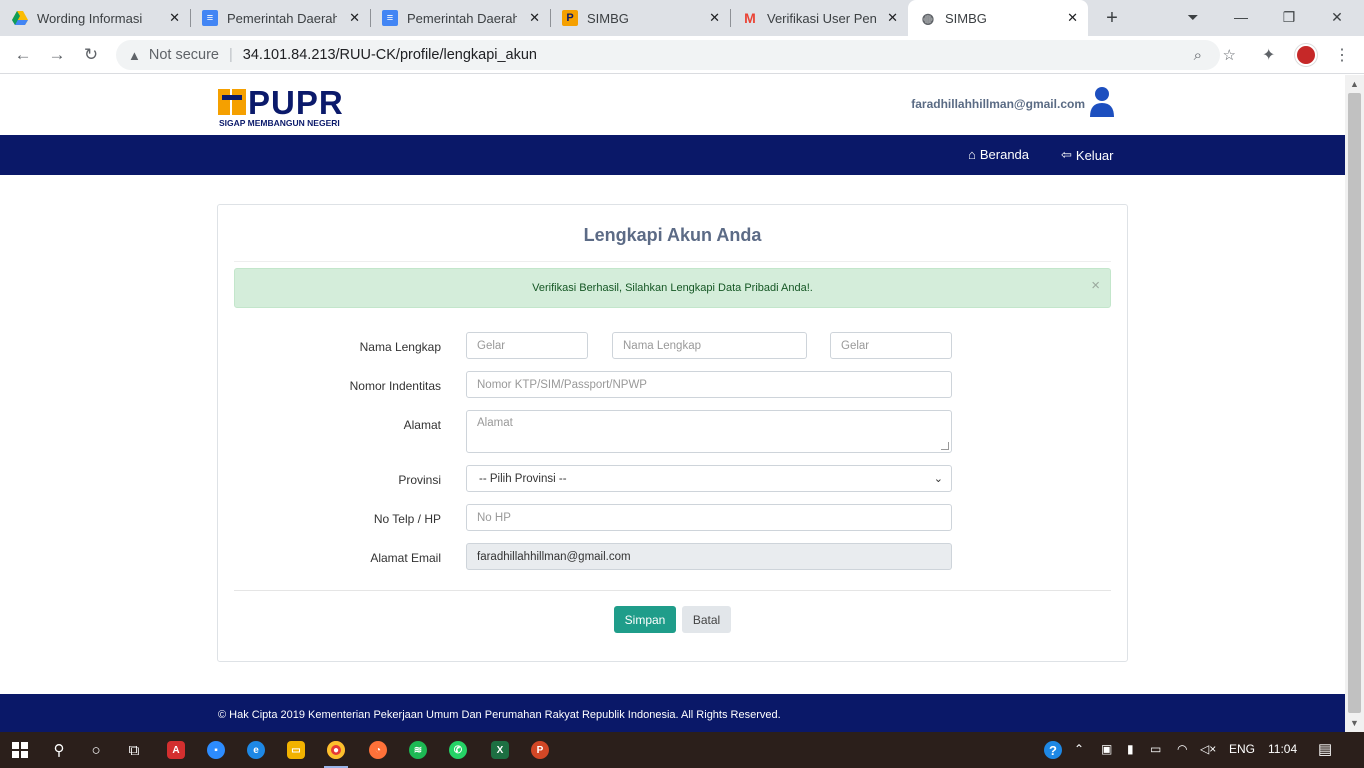 The width and height of the screenshot is (1364, 768). What do you see at coordinates (1325, 749) in the screenshot?
I see `notifications-icon: ▤` at bounding box center [1325, 749].